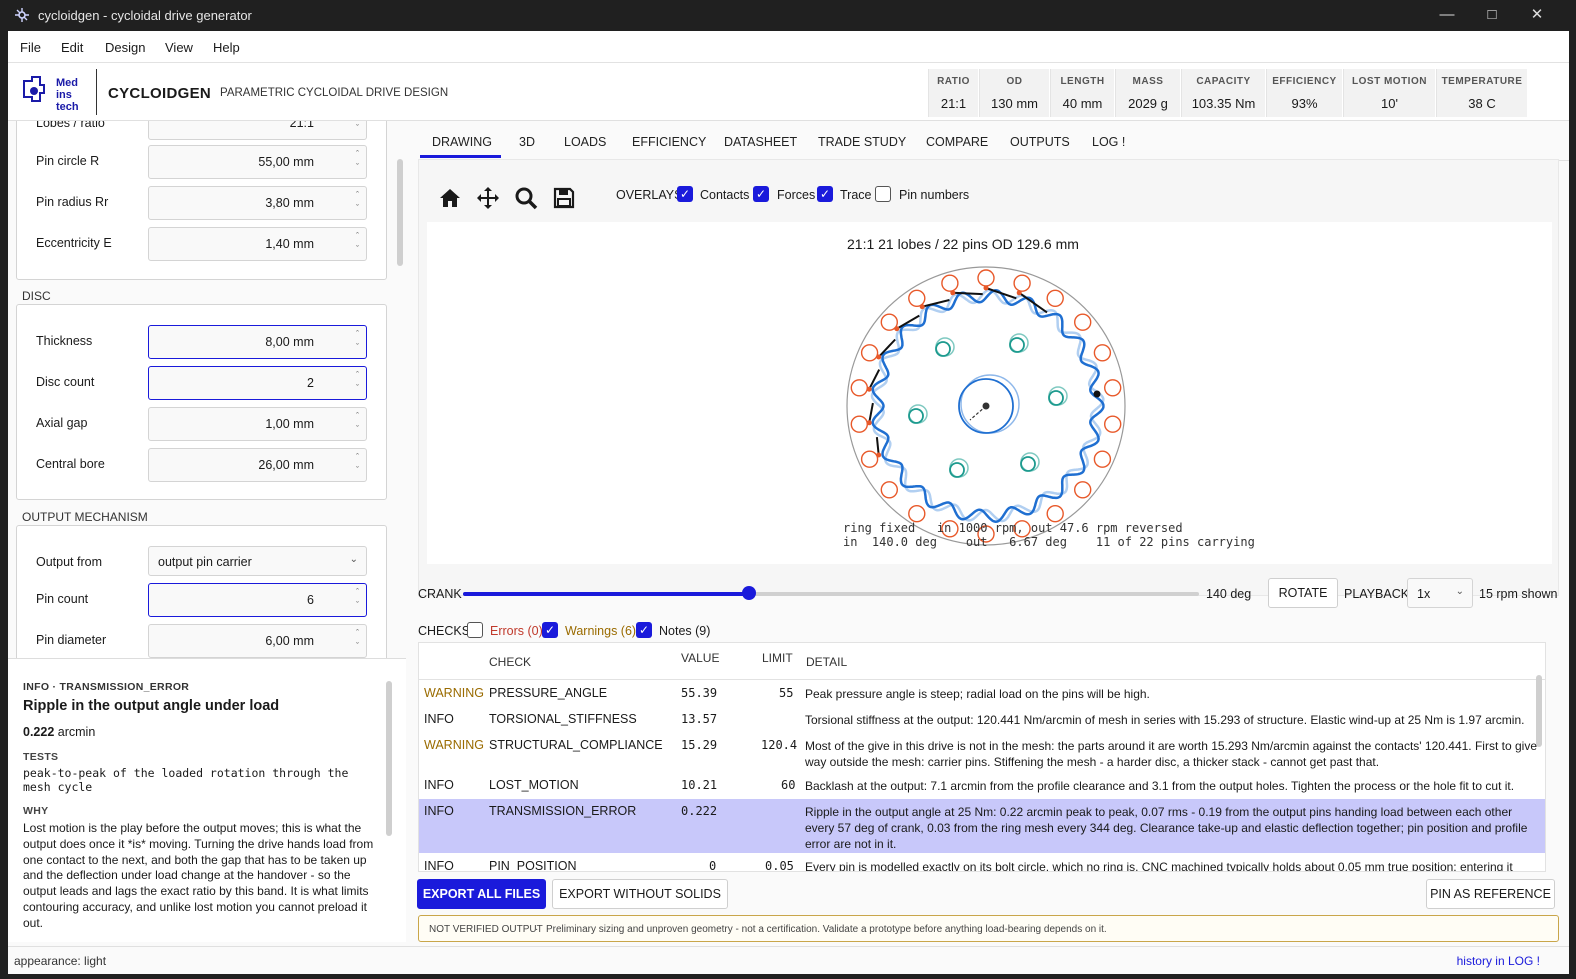 Image resolution: width=1576 pixels, height=979 pixels. I want to click on tab-3d: 3D, so click(527, 142).